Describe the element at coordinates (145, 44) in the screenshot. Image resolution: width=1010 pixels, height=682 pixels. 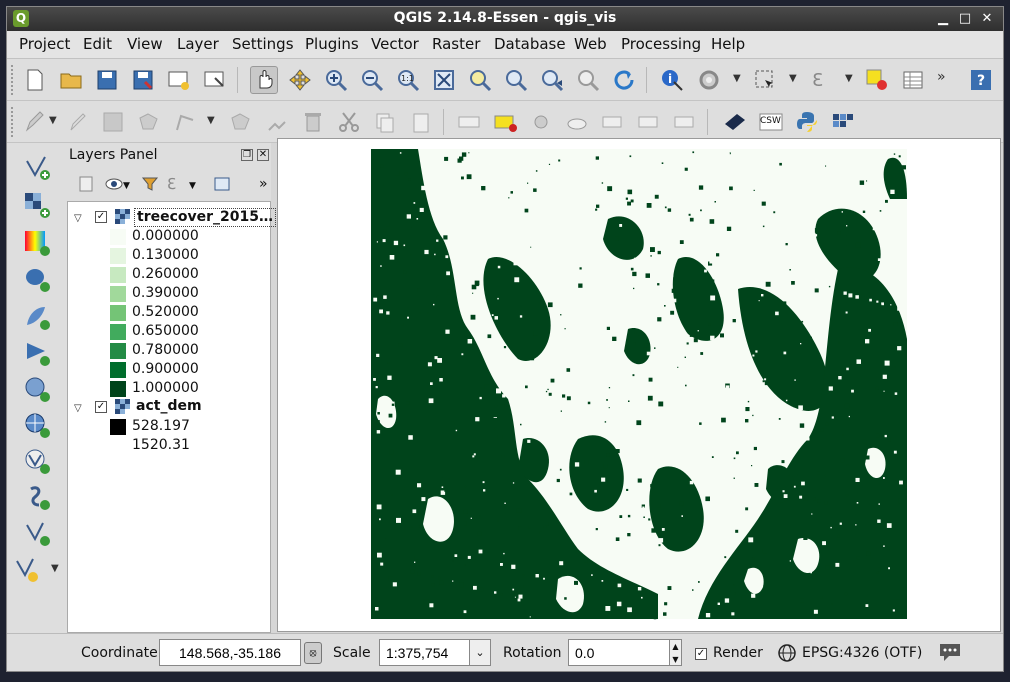
I see `menu-view: View` at that location.